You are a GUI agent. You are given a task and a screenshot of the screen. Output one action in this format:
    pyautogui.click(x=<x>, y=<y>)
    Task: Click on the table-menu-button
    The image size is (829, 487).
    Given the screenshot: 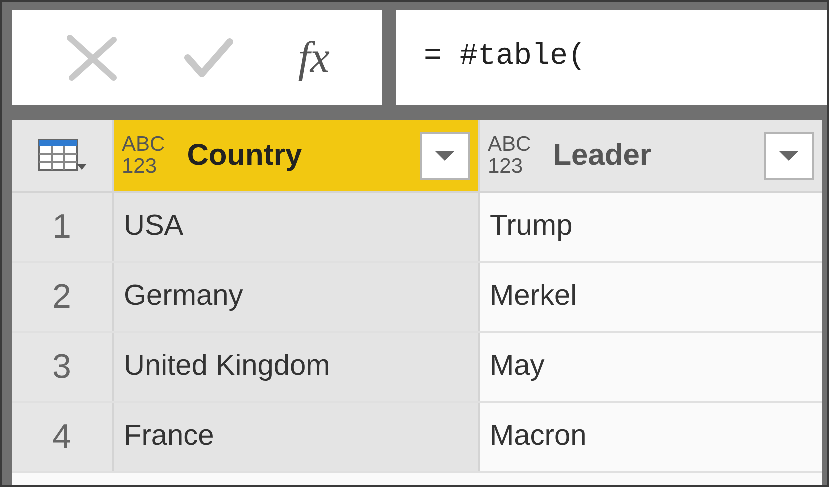 What is the action you would take?
    pyautogui.click(x=62, y=155)
    